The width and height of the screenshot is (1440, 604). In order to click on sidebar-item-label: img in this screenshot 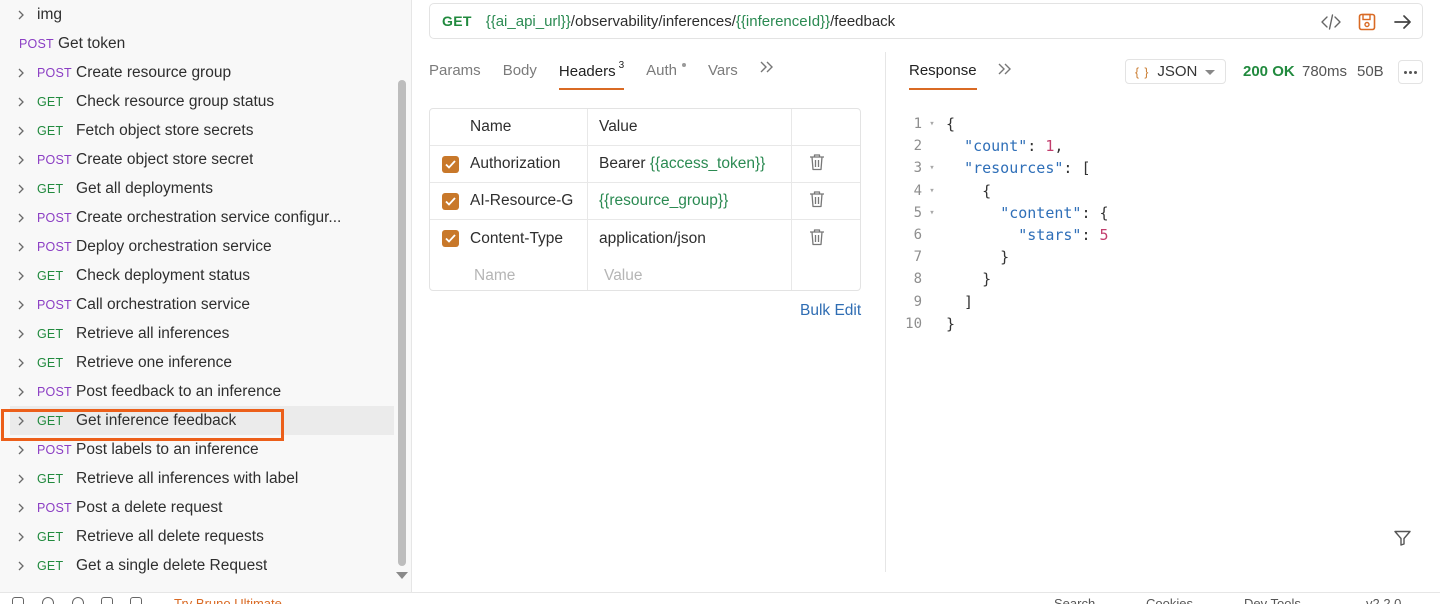, I will do `click(49, 14)`.